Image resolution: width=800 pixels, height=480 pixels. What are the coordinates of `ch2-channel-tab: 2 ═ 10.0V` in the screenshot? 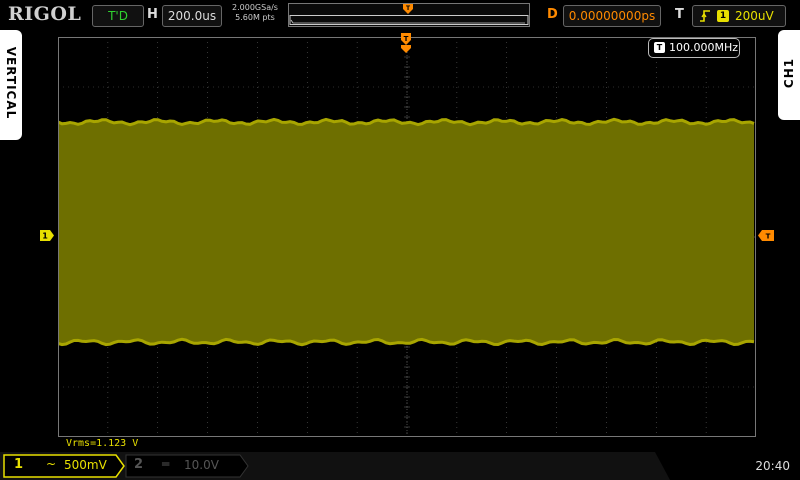 It's located at (186, 466).